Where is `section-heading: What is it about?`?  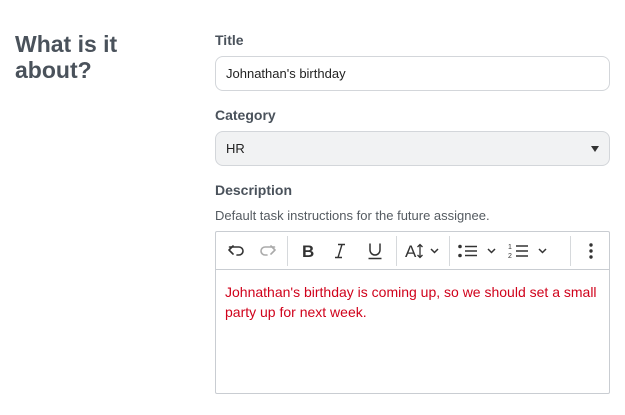 section-heading: What is it about? is located at coordinates (66, 57).